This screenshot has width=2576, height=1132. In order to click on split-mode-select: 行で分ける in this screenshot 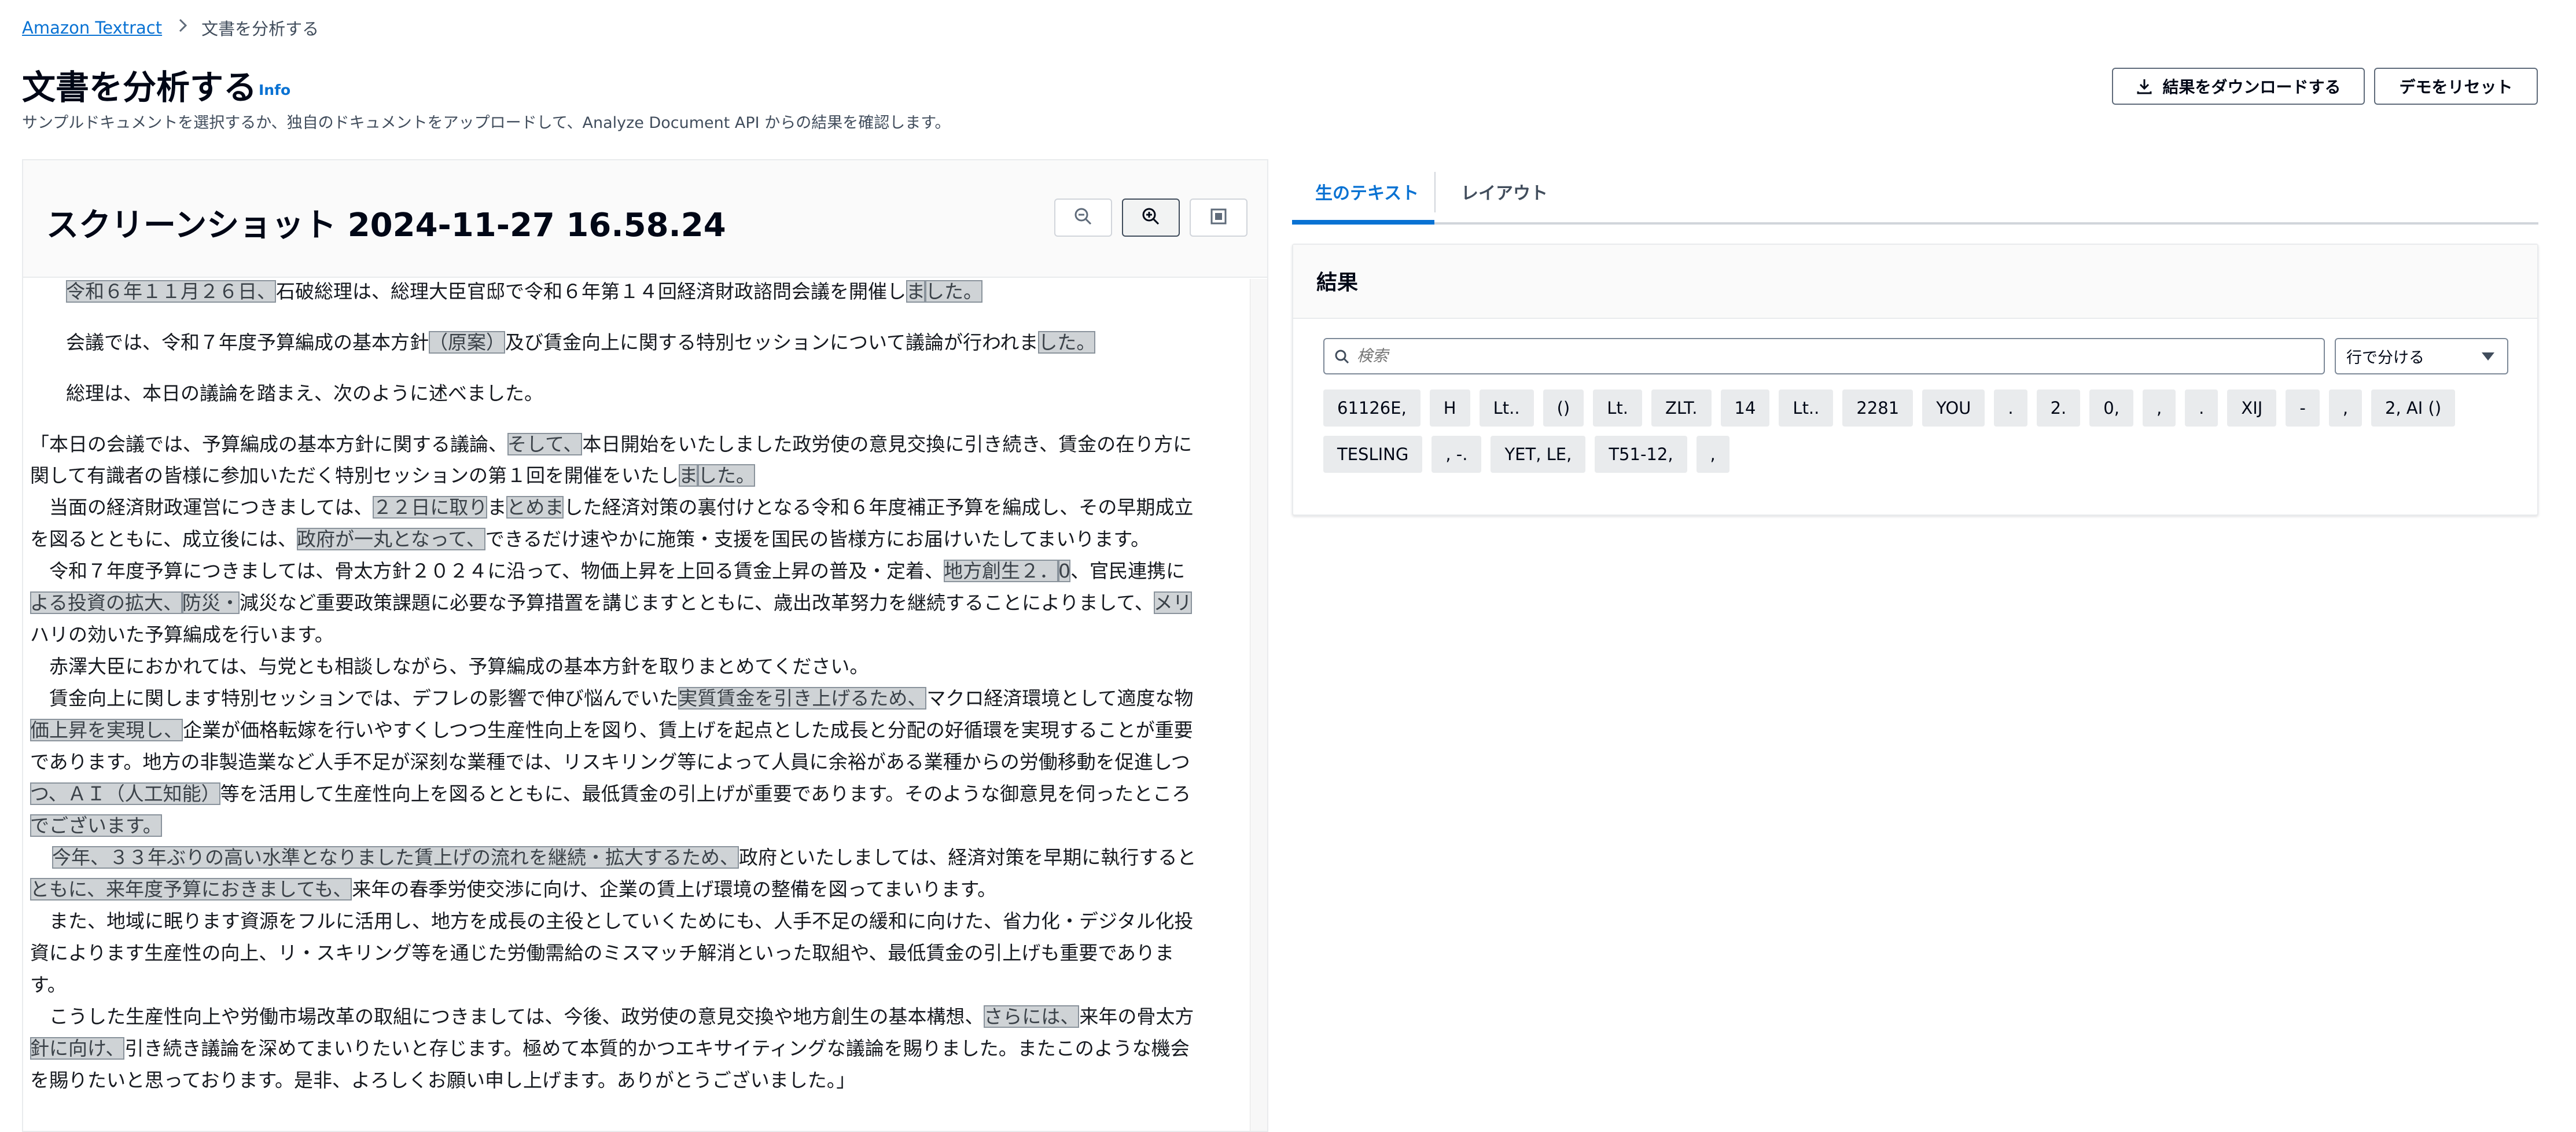, I will do `click(2421, 356)`.